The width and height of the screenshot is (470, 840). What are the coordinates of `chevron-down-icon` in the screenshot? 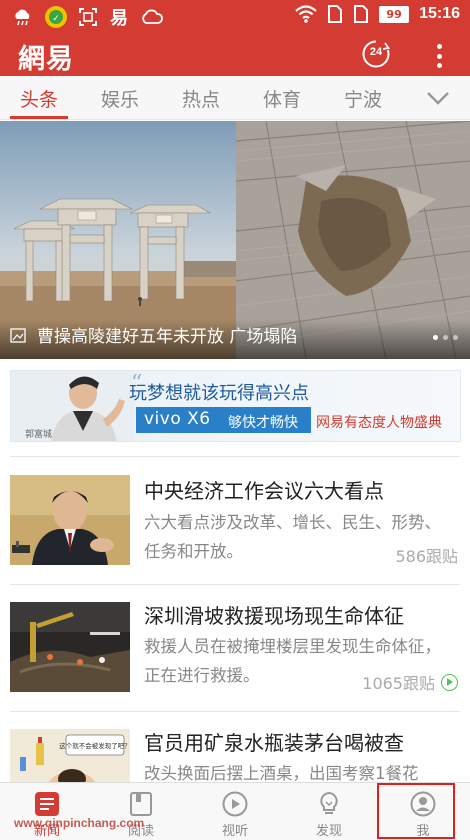 It's located at (438, 98).